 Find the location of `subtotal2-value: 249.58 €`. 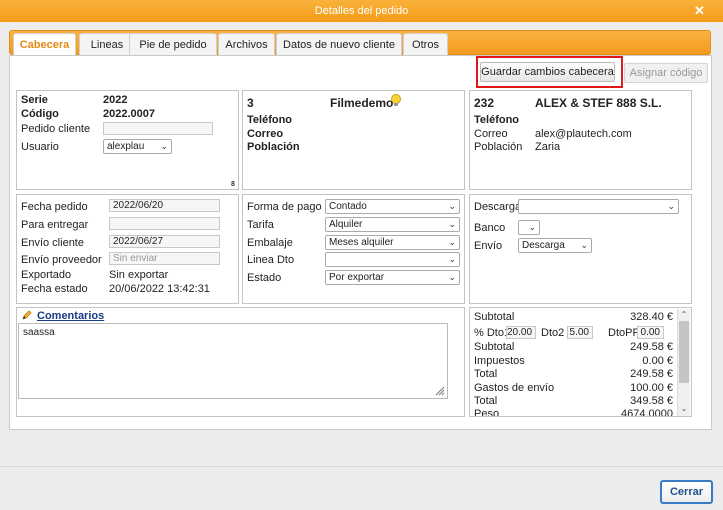

subtotal2-value: 249.58 € is located at coordinates (651, 347).